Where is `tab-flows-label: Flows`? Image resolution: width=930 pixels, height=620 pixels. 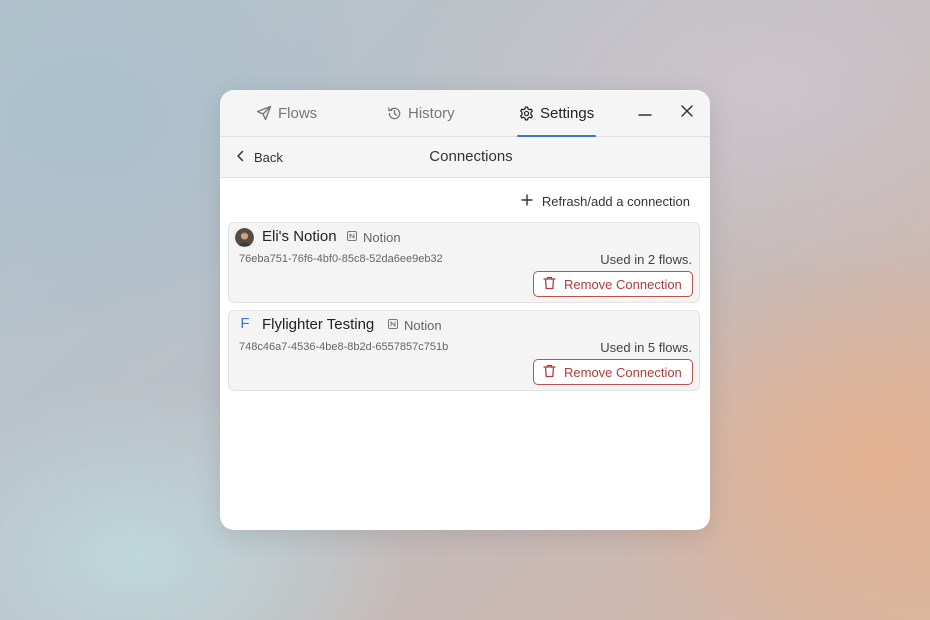
tab-flows-label: Flows is located at coordinates (298, 113).